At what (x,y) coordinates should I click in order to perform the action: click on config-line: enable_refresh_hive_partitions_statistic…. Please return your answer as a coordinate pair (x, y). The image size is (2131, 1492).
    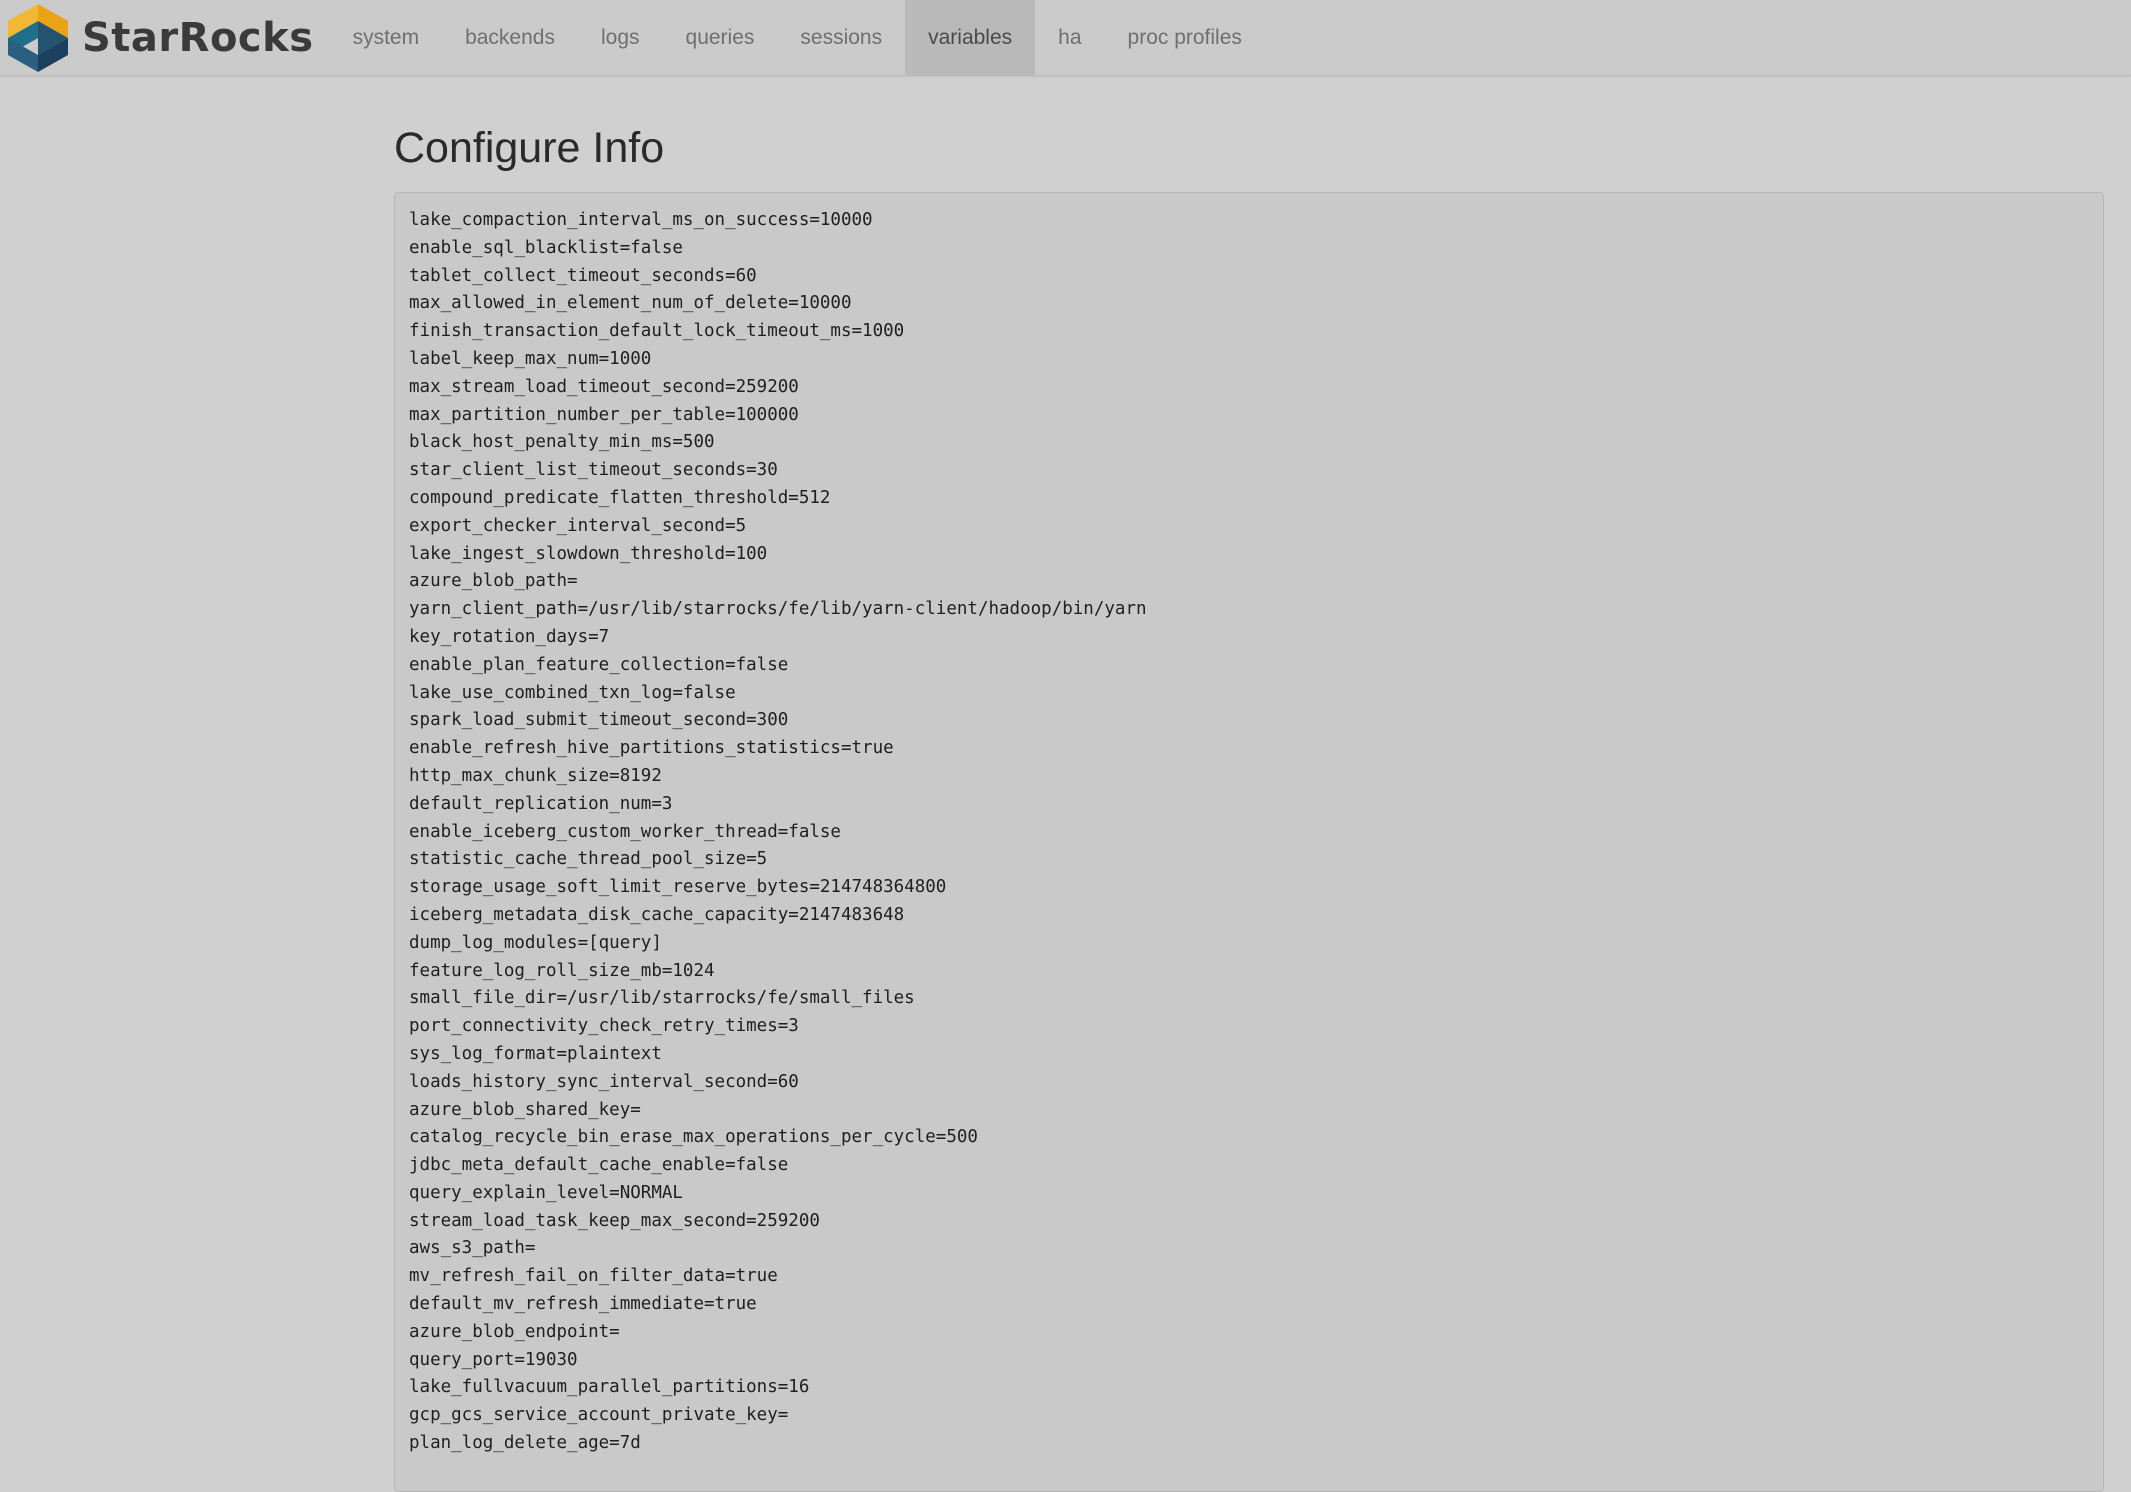
    Looking at the image, I should click on (651, 748).